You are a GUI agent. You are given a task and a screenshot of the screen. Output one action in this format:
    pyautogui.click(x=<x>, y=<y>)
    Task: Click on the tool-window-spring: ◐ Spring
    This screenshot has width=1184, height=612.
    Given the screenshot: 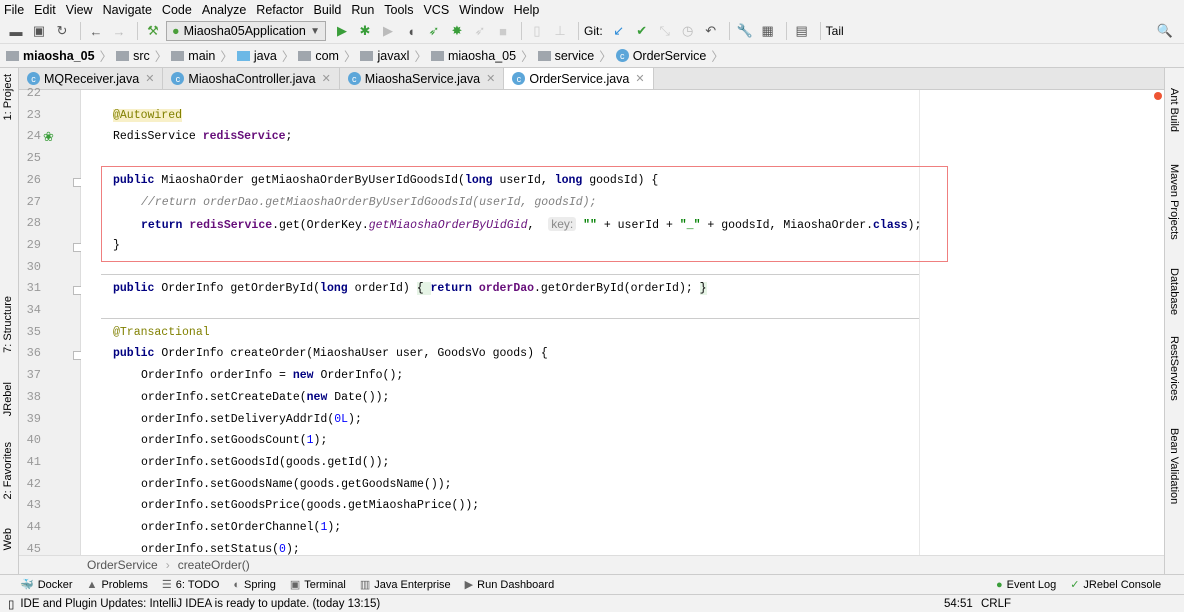 What is the action you would take?
    pyautogui.click(x=254, y=585)
    